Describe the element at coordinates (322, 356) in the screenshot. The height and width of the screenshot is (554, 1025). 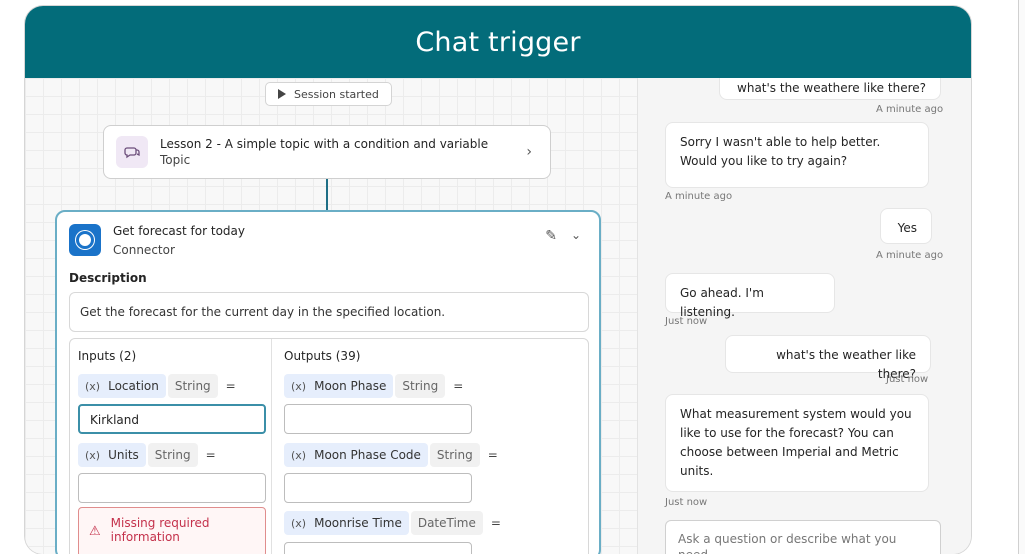
I see `outputs-title: Outputs (39)` at that location.